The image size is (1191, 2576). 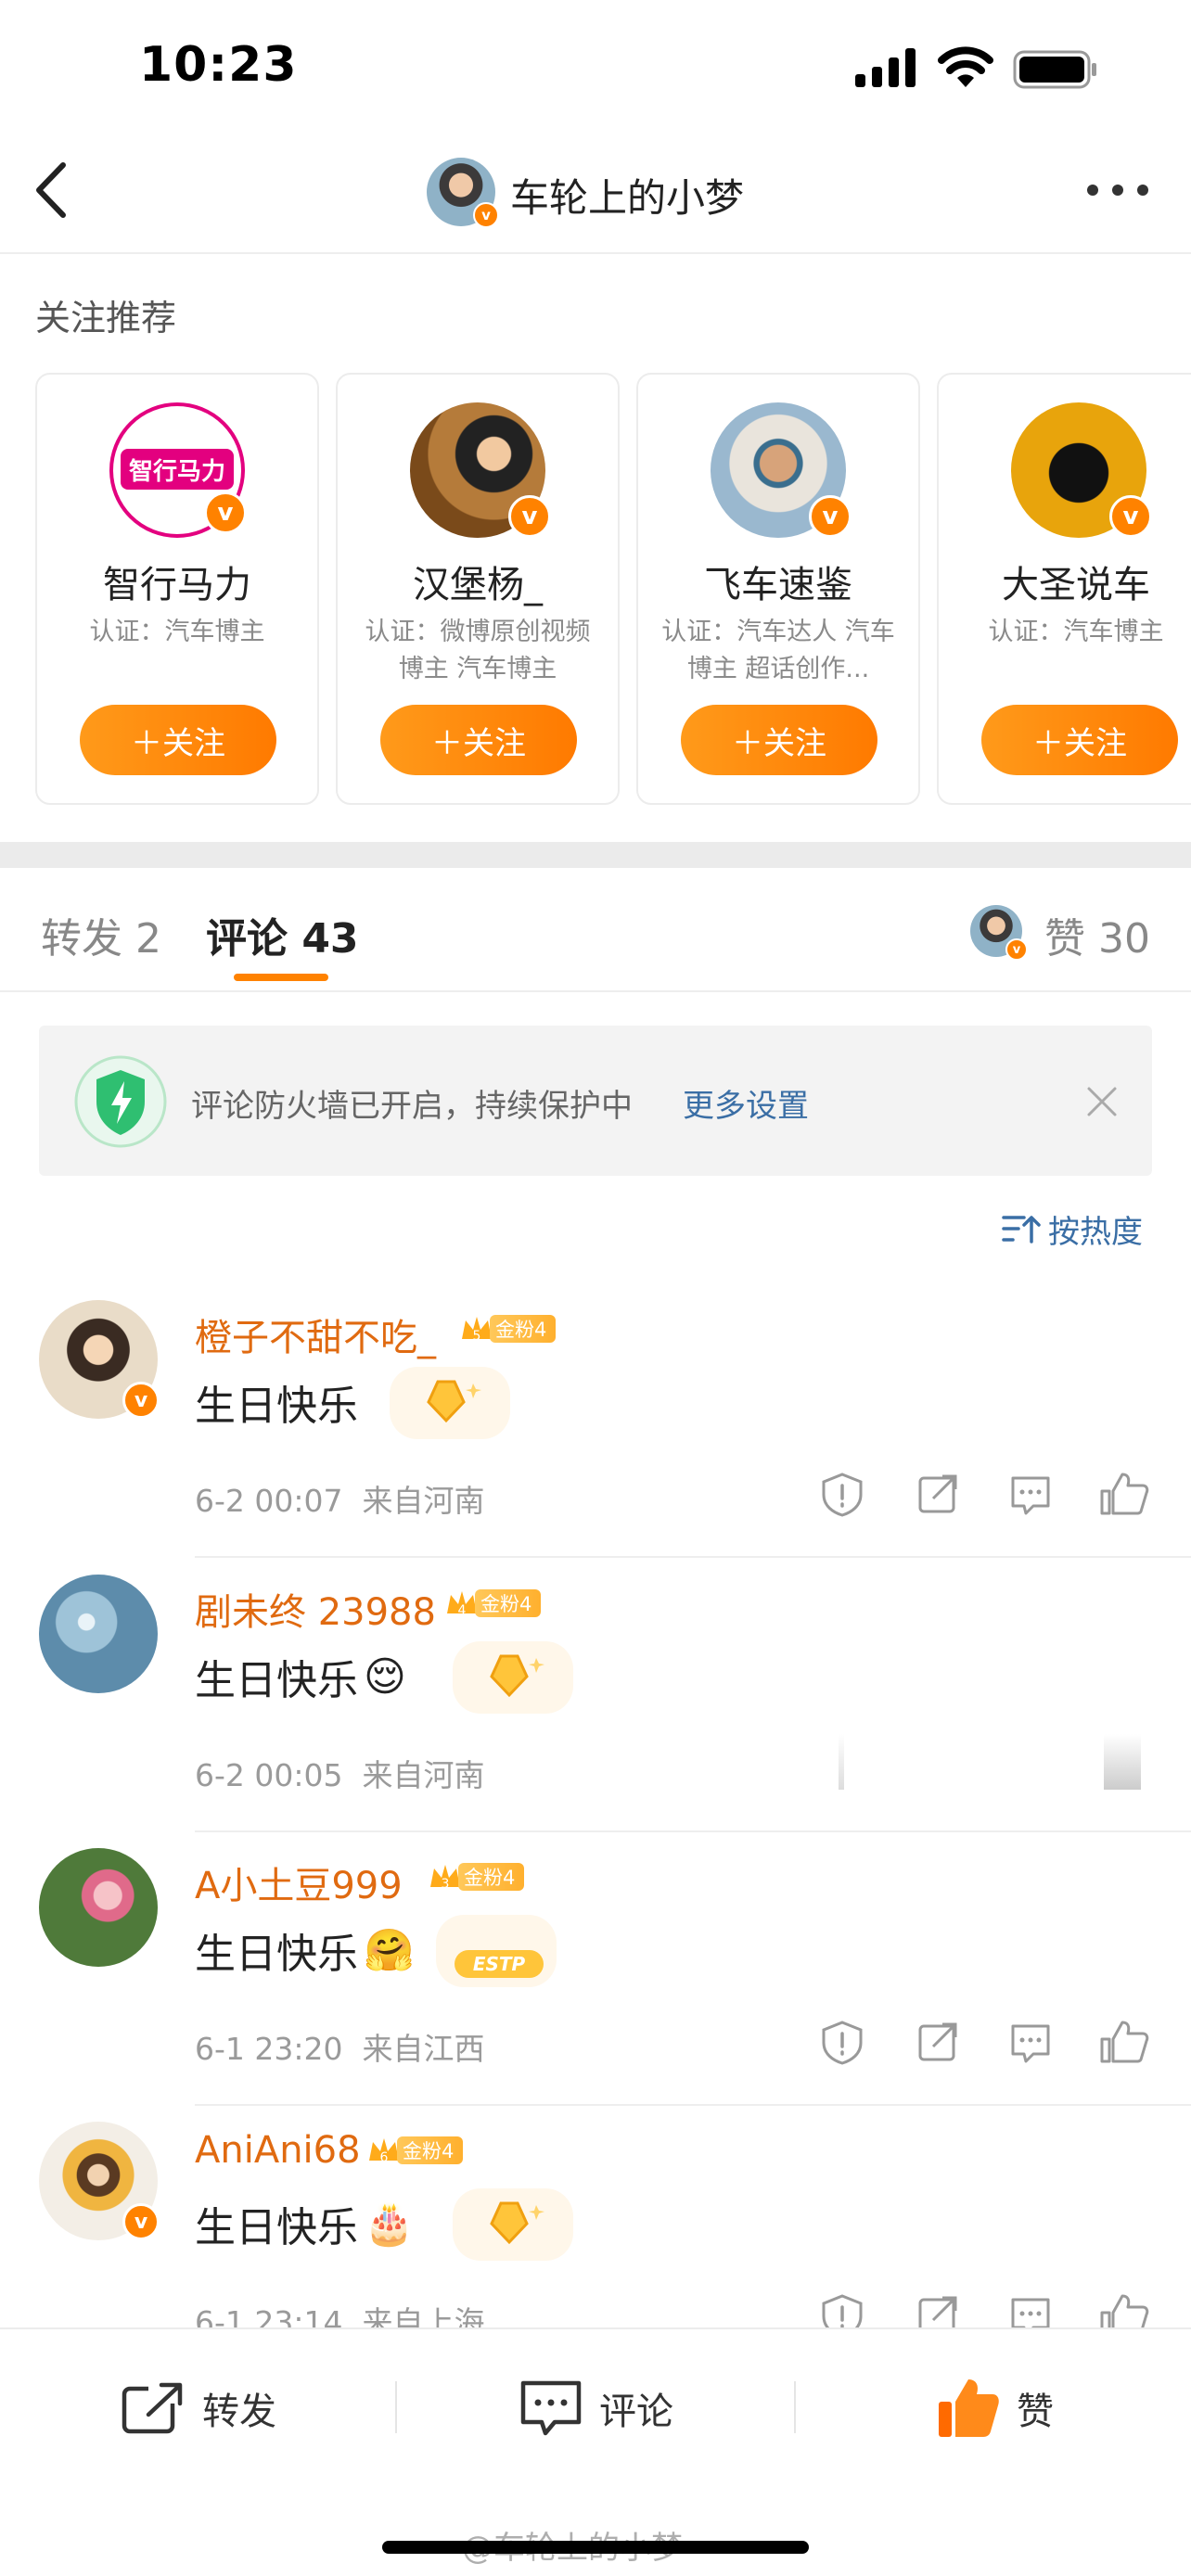 I want to click on more-options-icon, so click(x=1117, y=190).